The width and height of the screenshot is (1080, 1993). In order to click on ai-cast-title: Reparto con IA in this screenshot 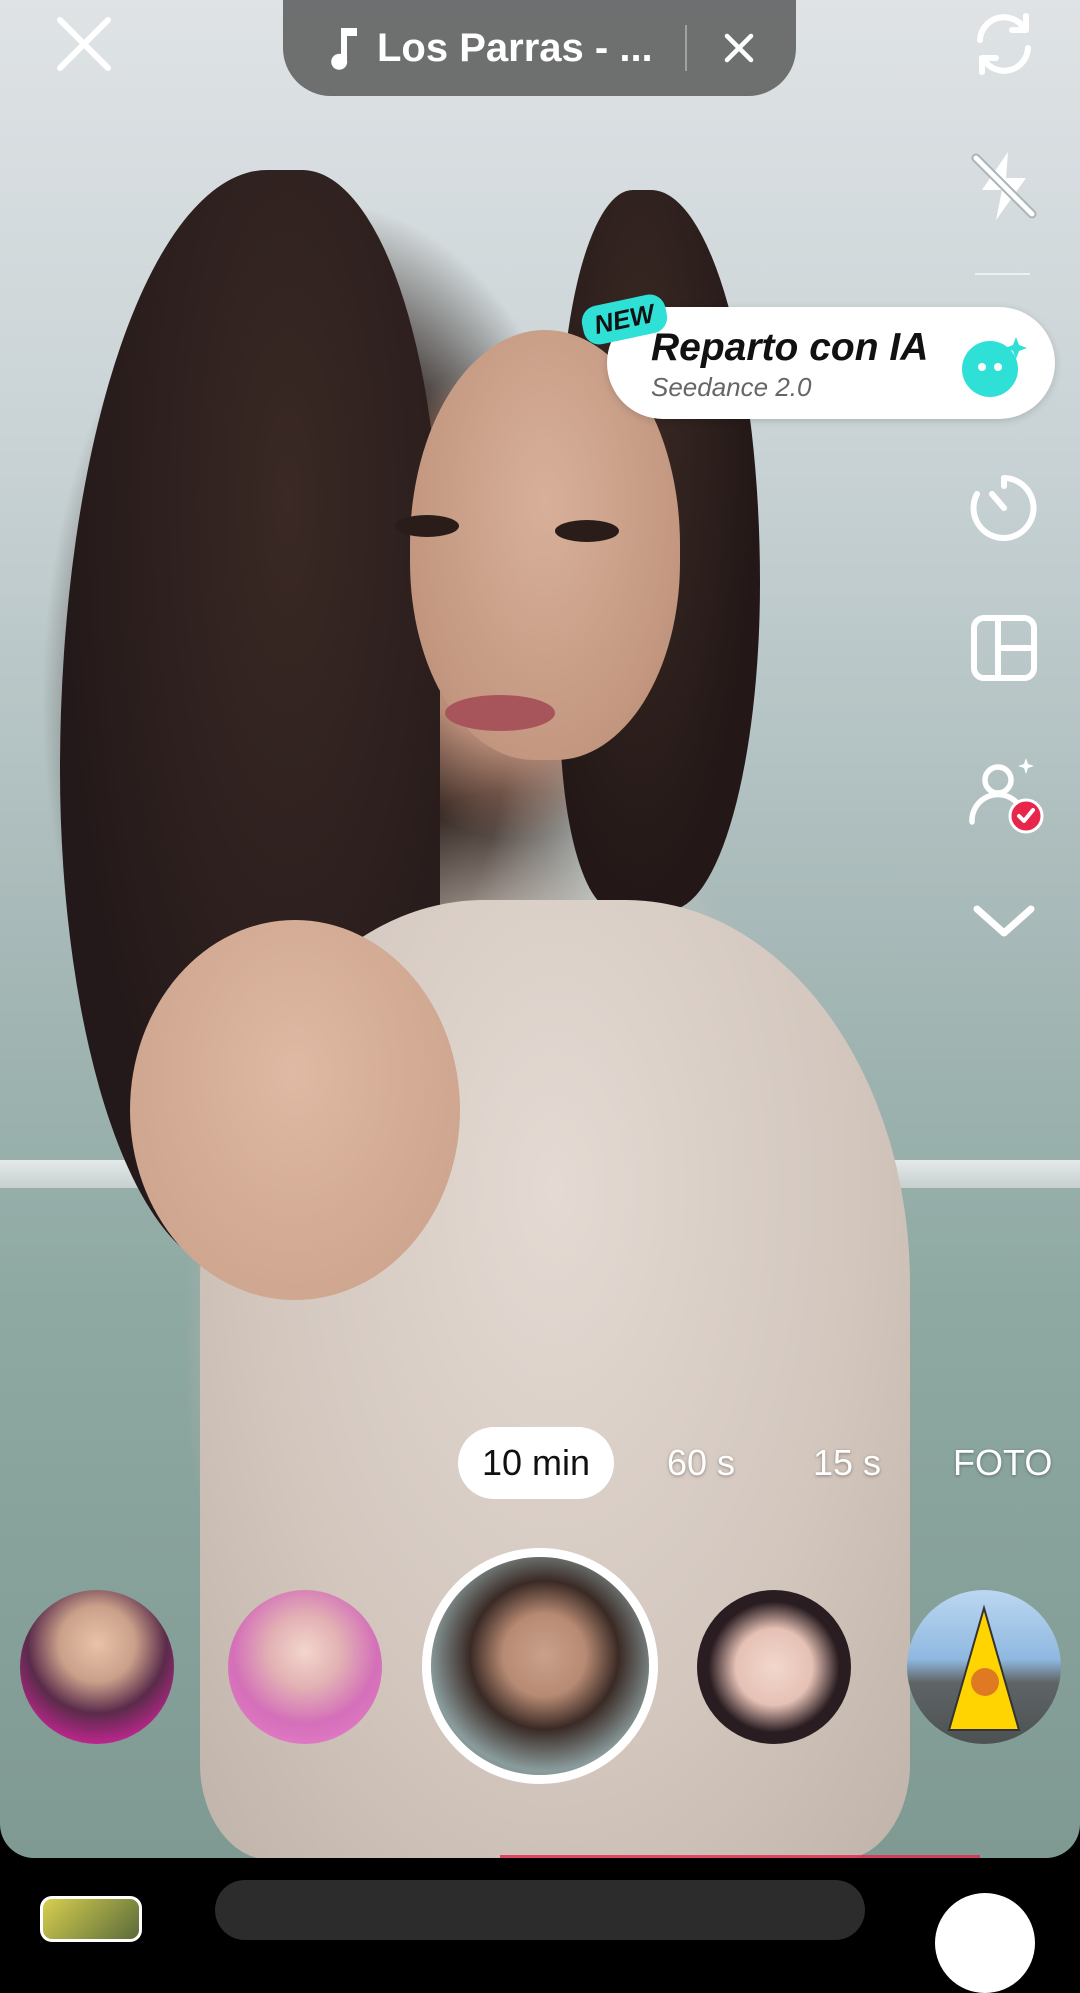, I will do `click(790, 347)`.